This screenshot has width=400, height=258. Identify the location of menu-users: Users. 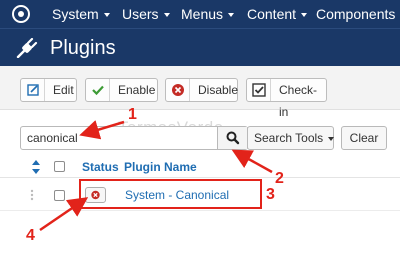
(146, 14).